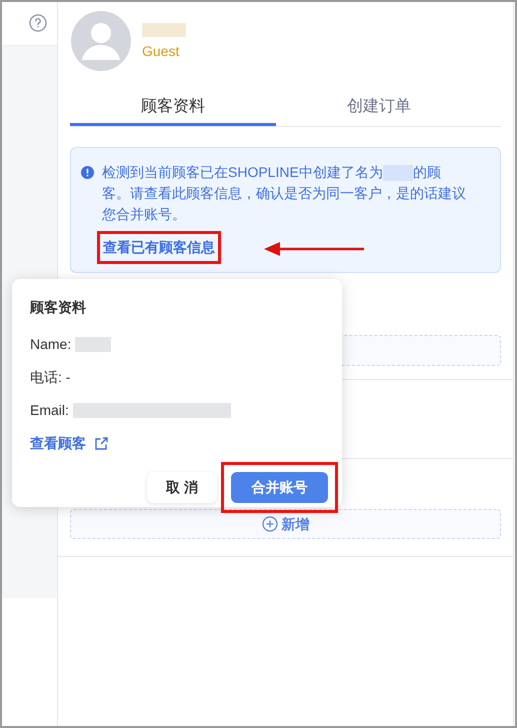 The image size is (517, 728). I want to click on avatar, so click(101, 41).